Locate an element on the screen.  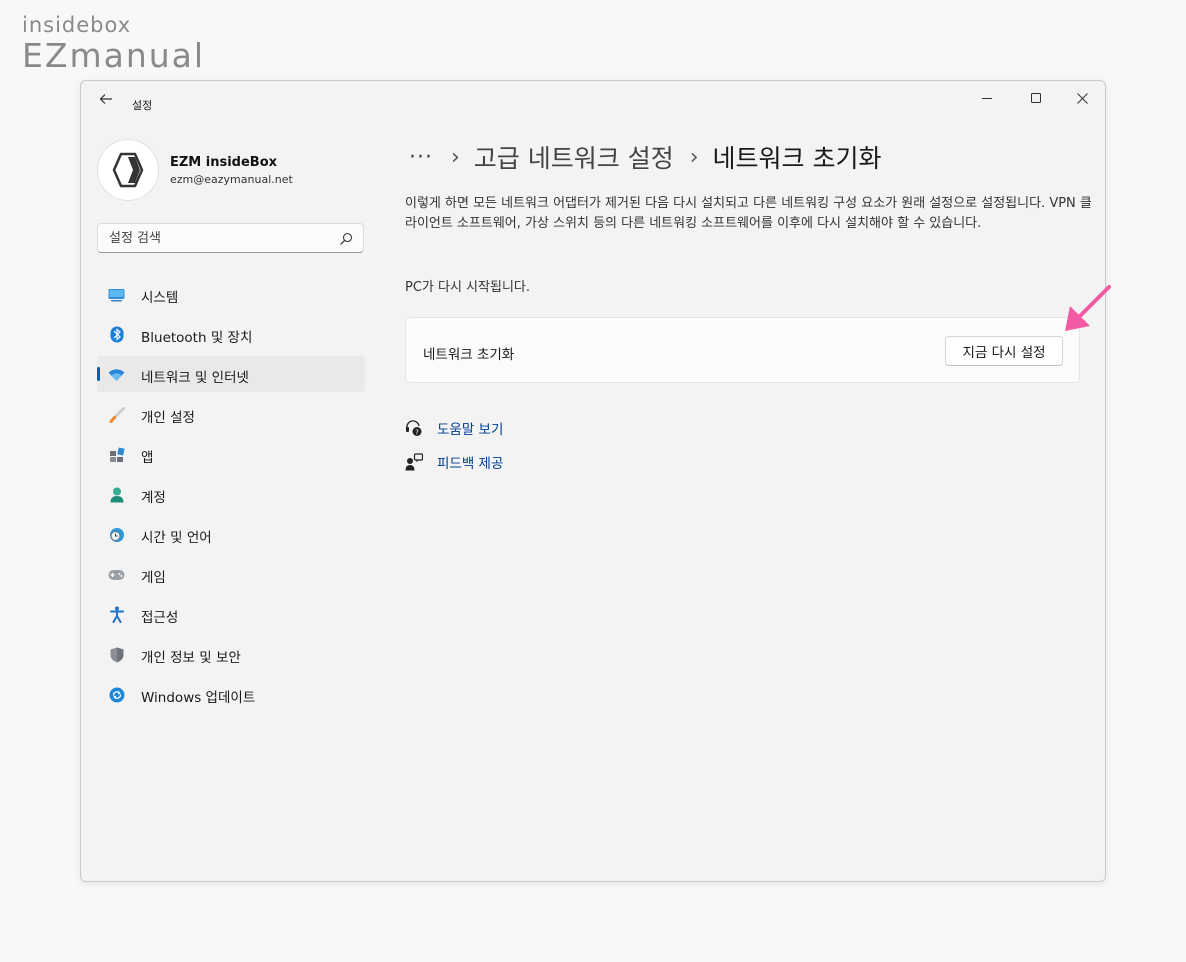
title-bar: 설정 is located at coordinates (593, 98).